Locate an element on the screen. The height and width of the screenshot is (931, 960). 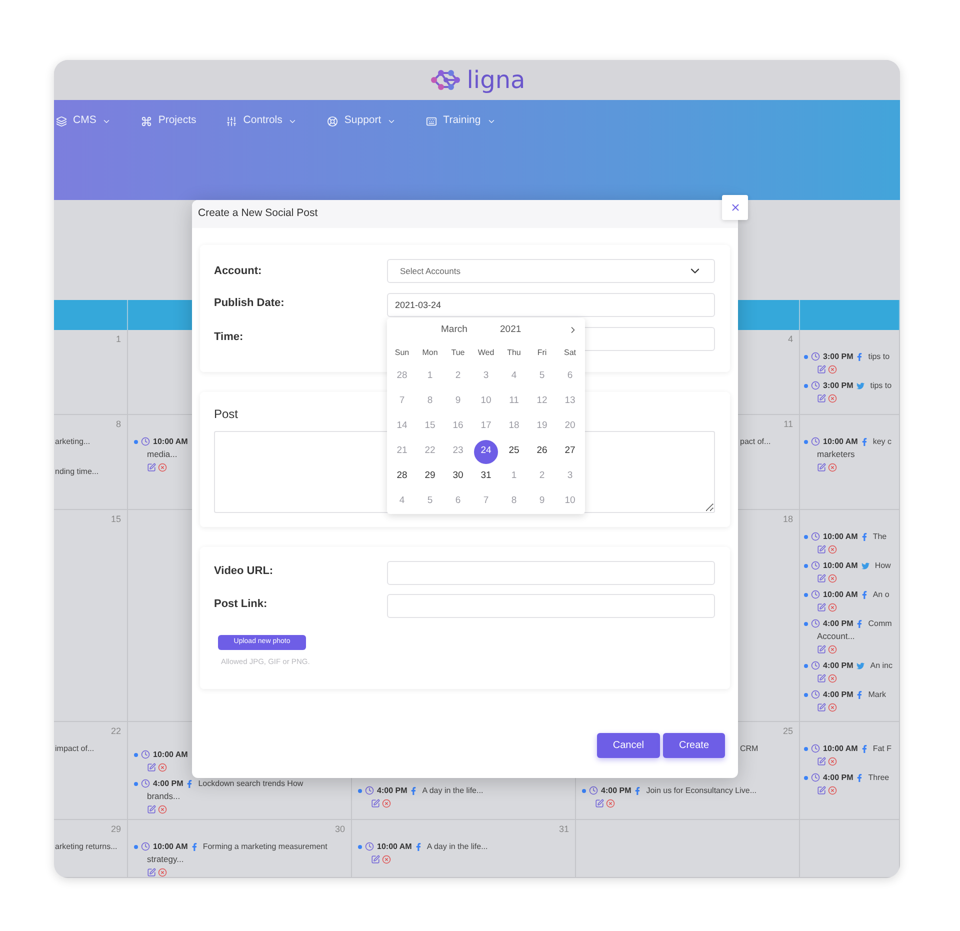
event-title: An inc is located at coordinates (881, 666).